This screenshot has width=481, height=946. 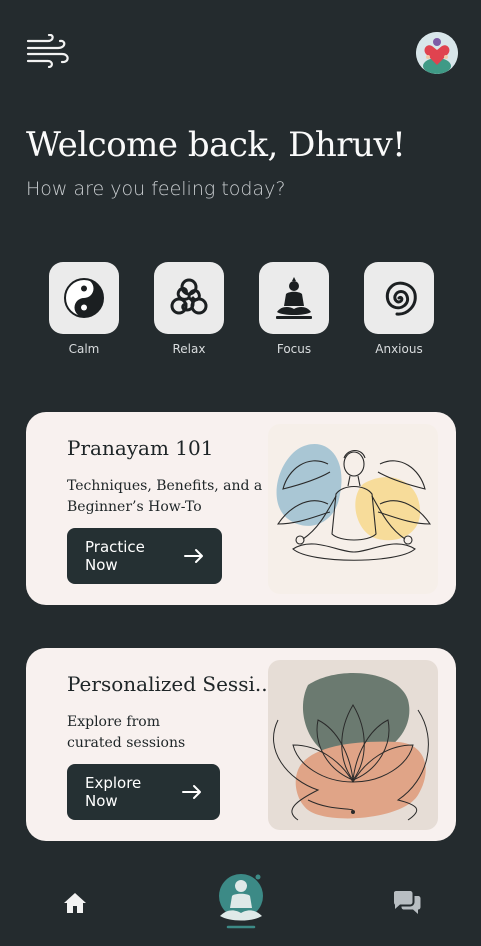 I want to click on page-title: Welcome back, Dhruv!, so click(x=216, y=145).